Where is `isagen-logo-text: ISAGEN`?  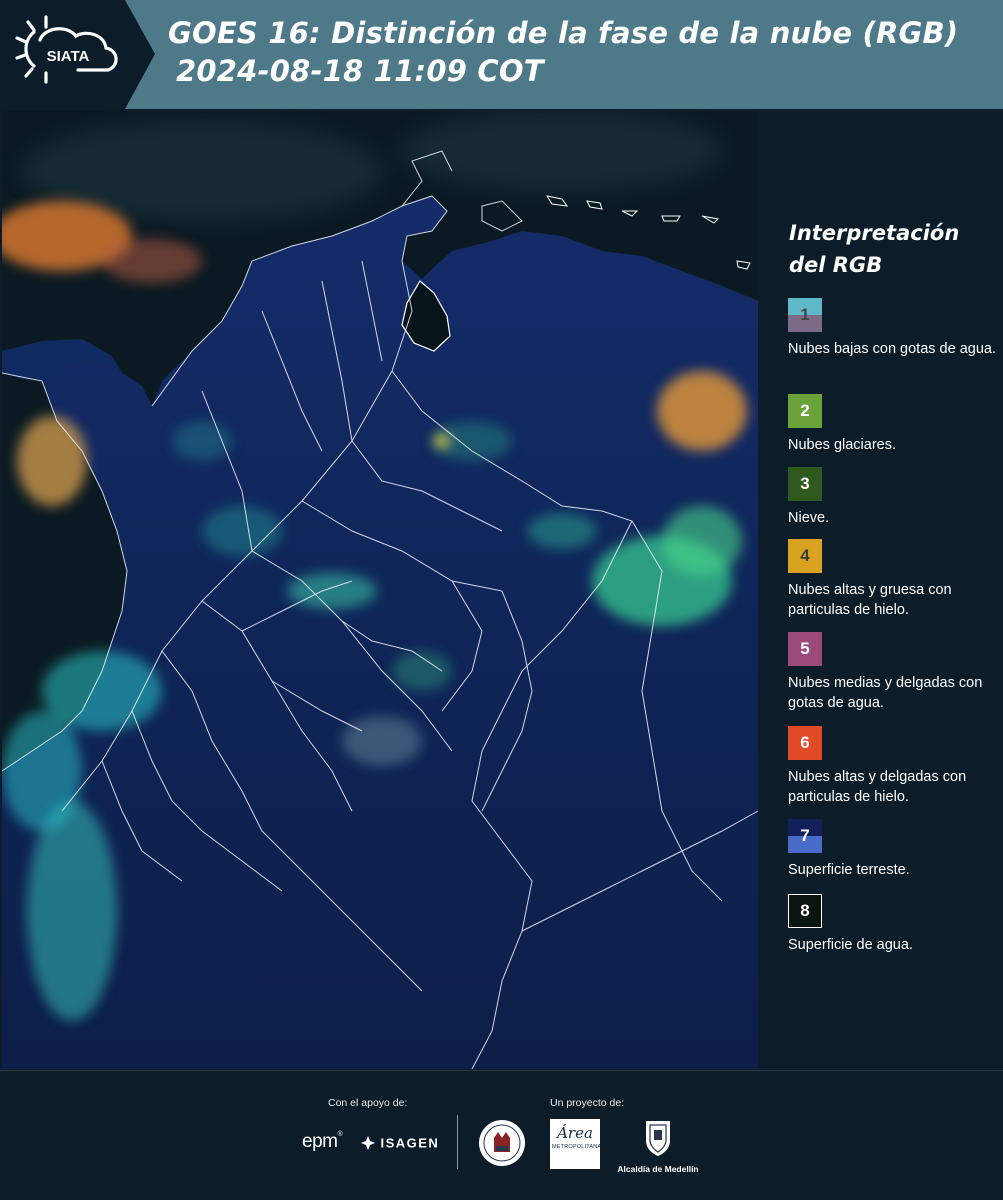
isagen-logo-text: ISAGEN is located at coordinates (410, 1143).